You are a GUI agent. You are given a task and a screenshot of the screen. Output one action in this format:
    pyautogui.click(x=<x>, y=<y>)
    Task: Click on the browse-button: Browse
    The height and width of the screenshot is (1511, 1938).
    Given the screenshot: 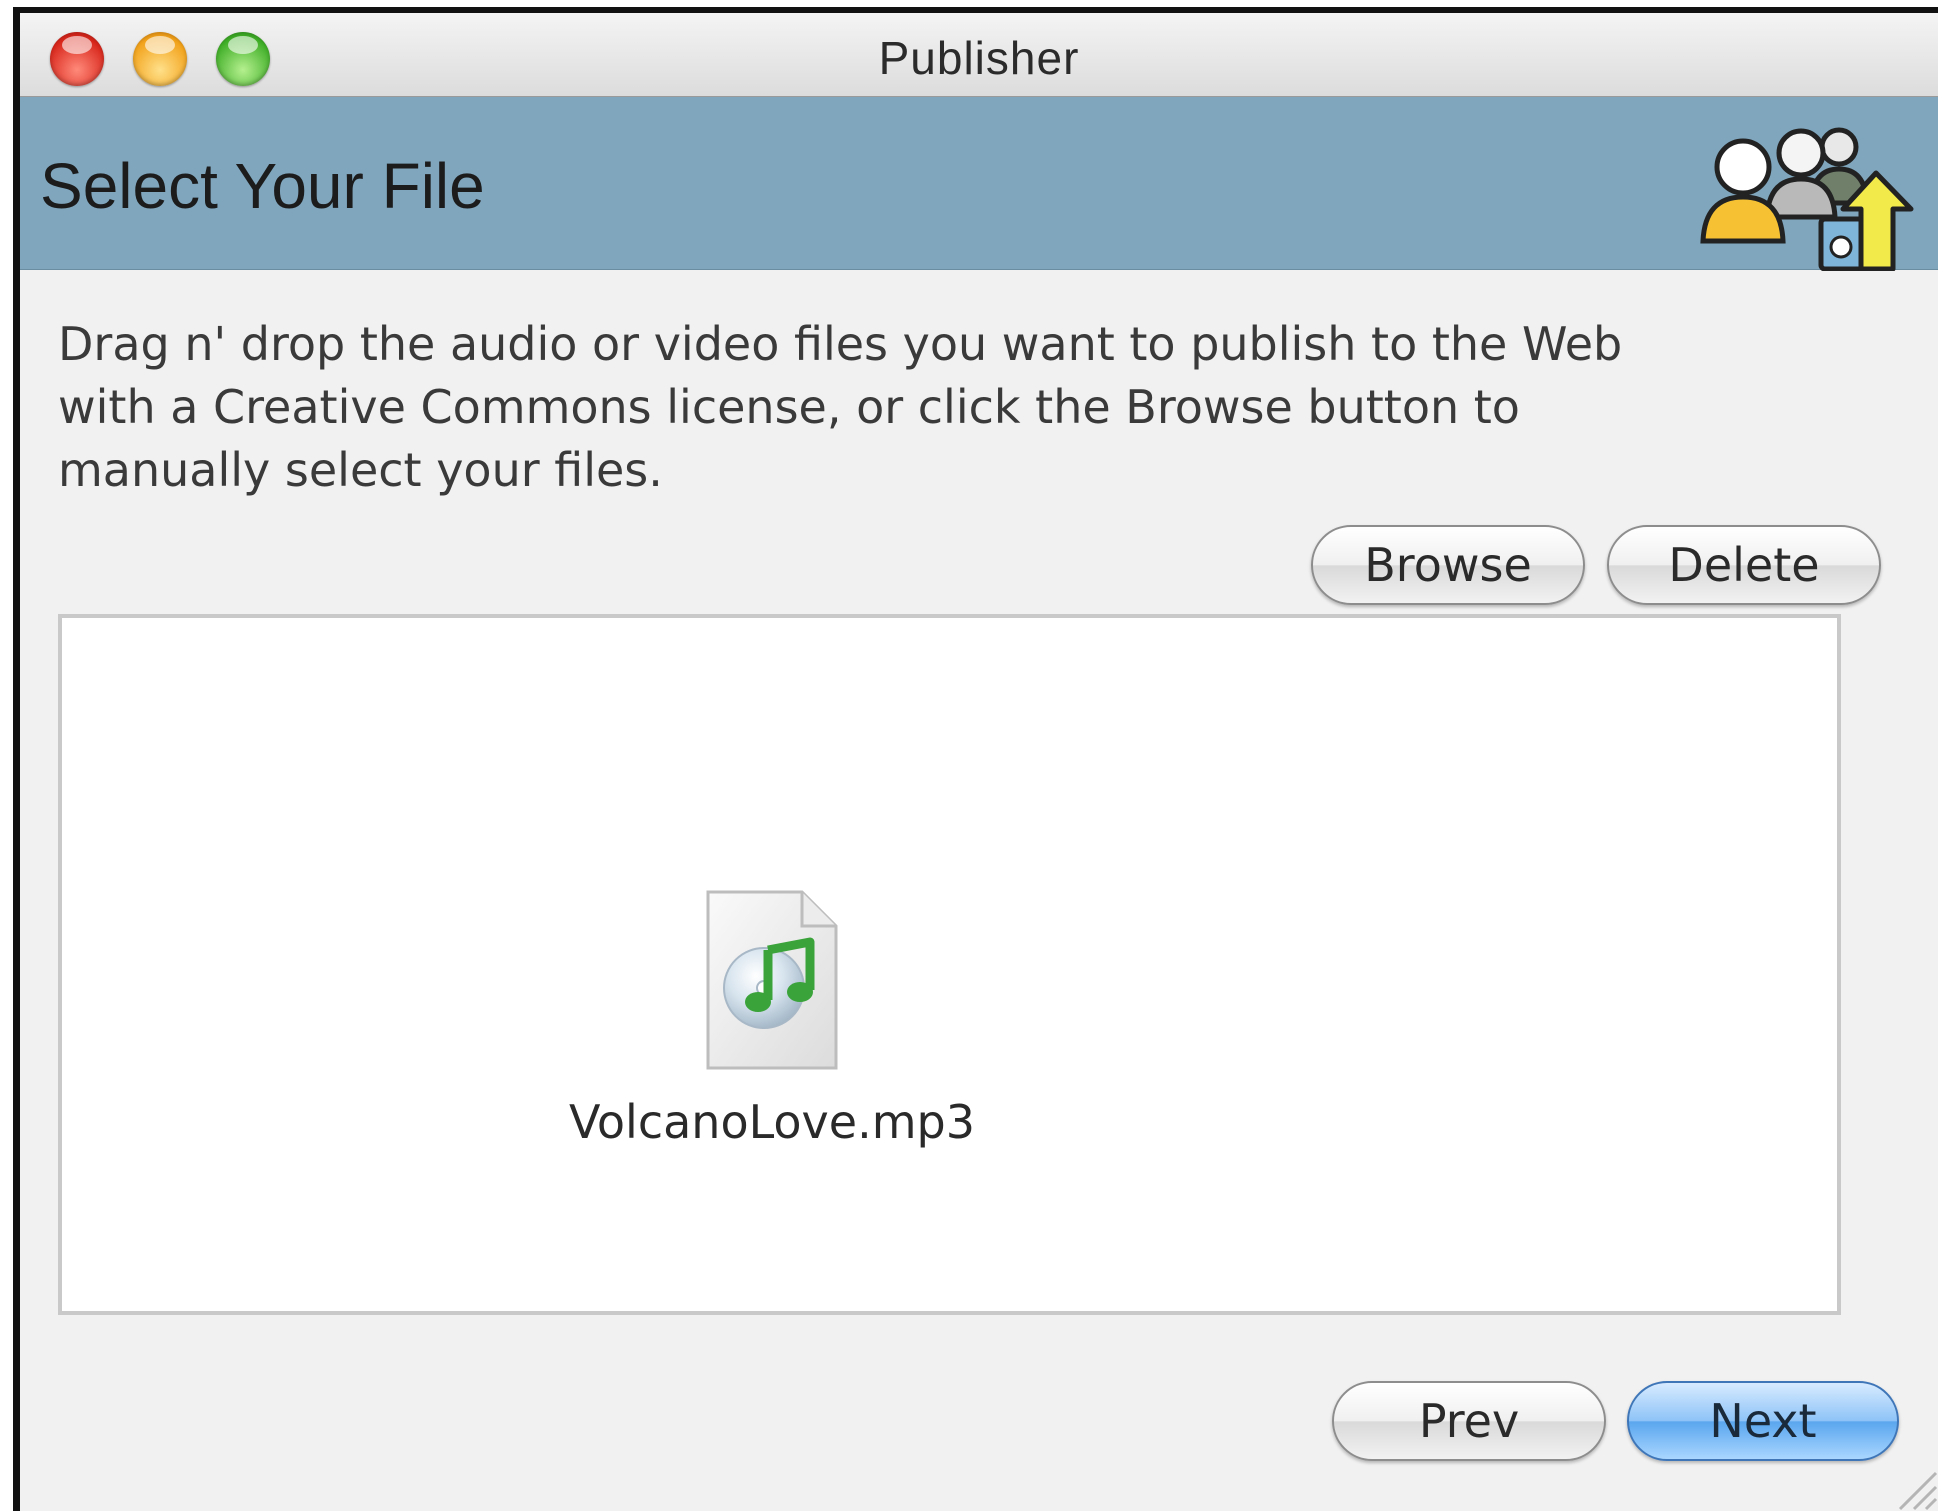 What is the action you would take?
    pyautogui.click(x=1448, y=565)
    